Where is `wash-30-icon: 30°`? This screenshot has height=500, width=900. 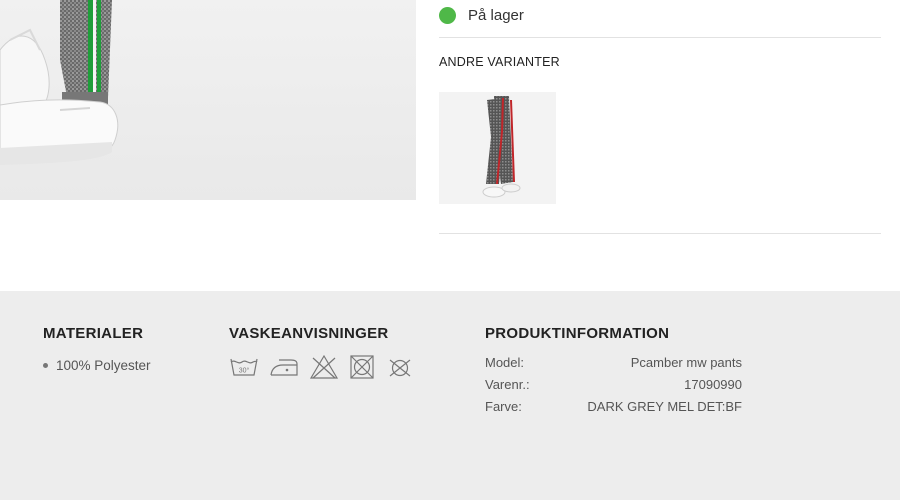
wash-30-icon: 30° is located at coordinates (244, 369).